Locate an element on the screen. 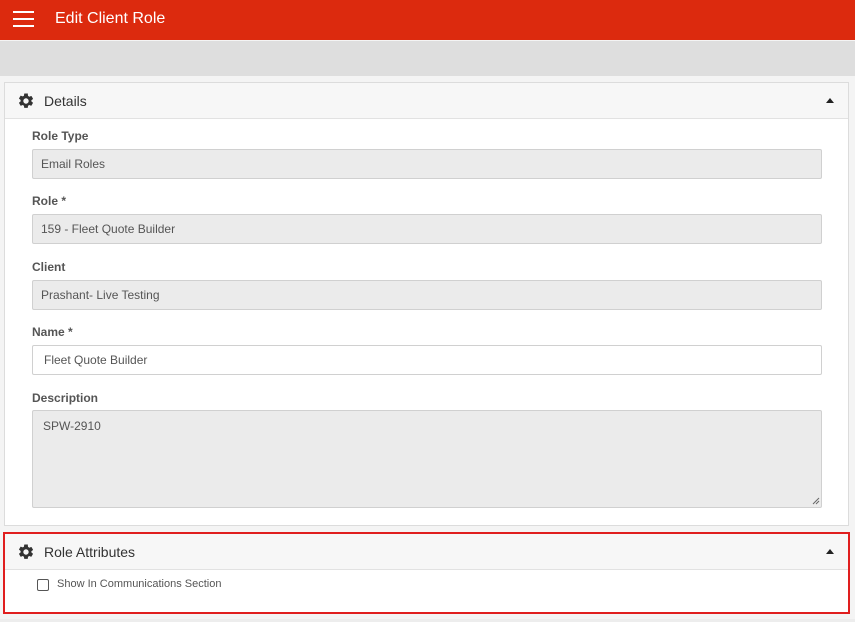 Image resolution: width=855 pixels, height=622 pixels. name-label: Name * is located at coordinates (52, 332).